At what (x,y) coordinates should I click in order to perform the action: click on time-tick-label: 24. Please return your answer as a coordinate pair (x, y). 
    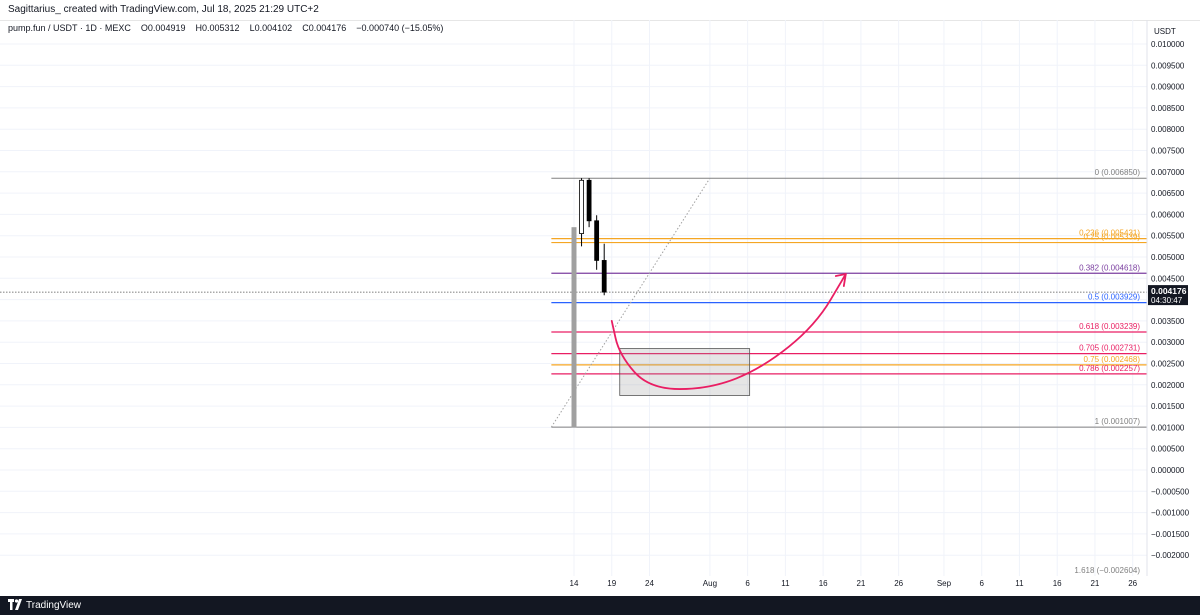
    Looking at the image, I should click on (649, 583).